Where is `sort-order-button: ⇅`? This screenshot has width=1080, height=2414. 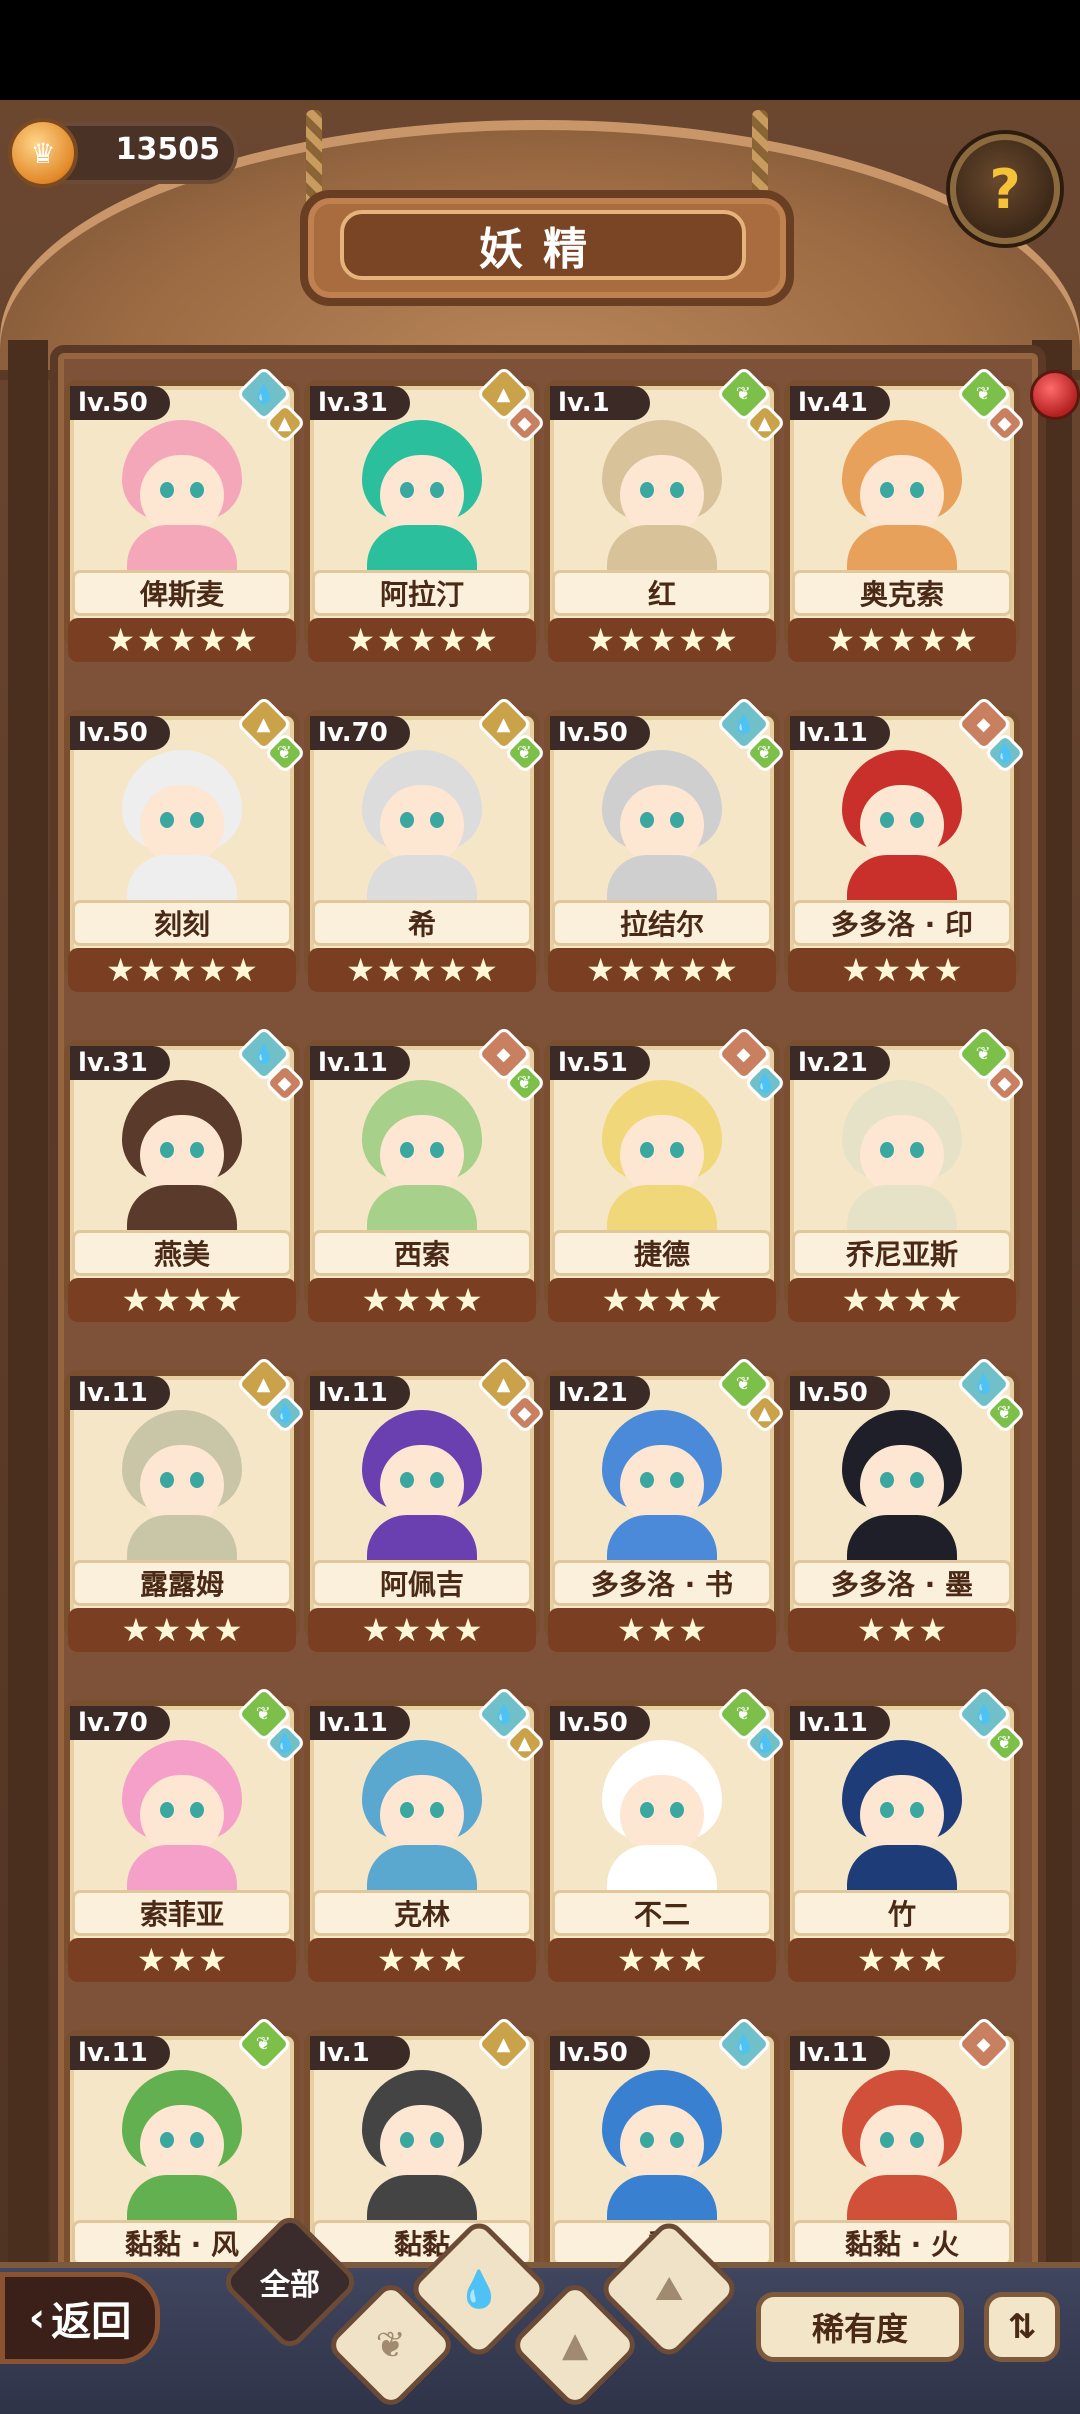
sort-order-button: ⇅ is located at coordinates (1022, 2327).